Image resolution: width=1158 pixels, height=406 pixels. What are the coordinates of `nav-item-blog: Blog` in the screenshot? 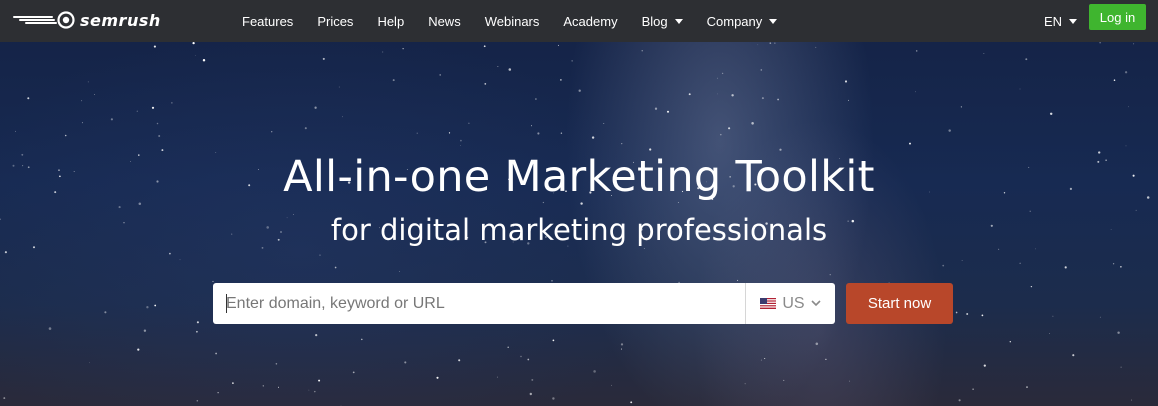 It's located at (662, 21).